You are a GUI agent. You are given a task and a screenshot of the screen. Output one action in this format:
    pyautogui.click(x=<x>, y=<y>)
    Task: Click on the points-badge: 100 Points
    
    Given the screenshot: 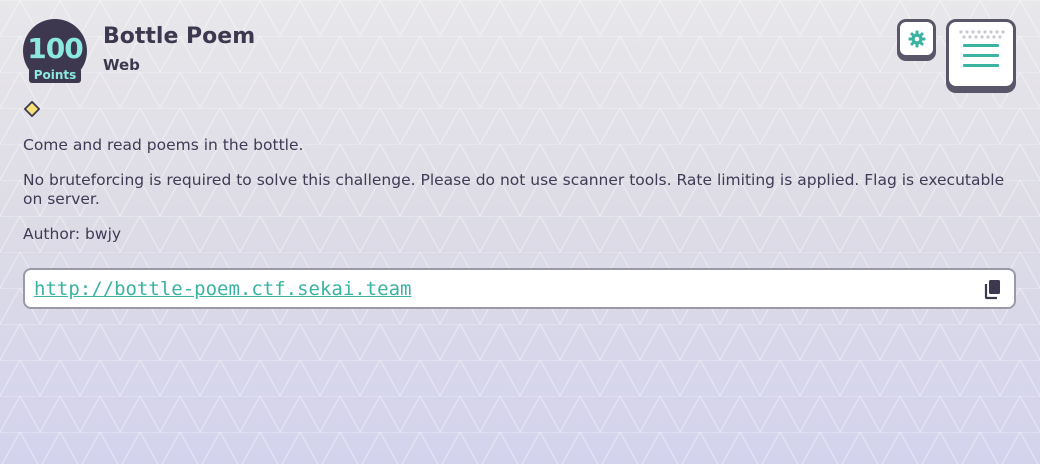 What is the action you would take?
    pyautogui.click(x=55, y=51)
    